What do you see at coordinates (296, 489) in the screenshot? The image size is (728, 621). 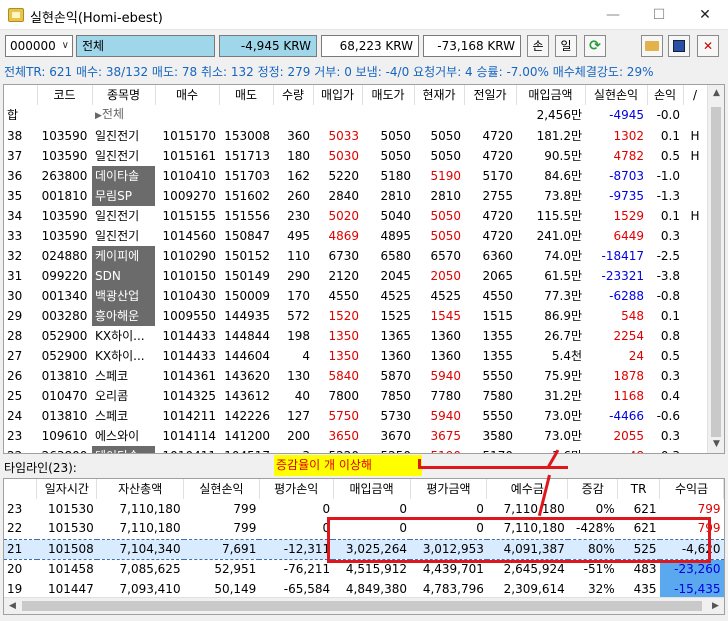 I see `timeline-header-col: 평가손익` at bounding box center [296, 489].